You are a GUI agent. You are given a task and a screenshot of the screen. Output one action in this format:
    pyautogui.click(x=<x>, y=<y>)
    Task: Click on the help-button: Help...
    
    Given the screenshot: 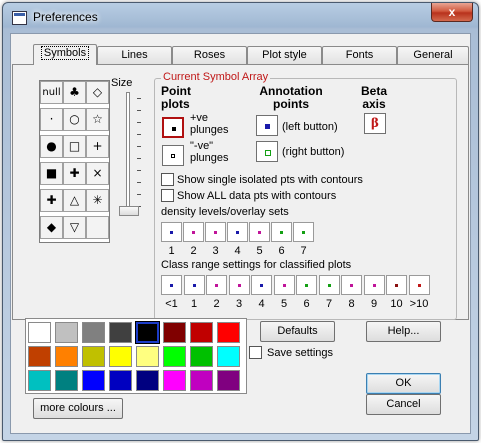 What is the action you would take?
    pyautogui.click(x=403, y=331)
    